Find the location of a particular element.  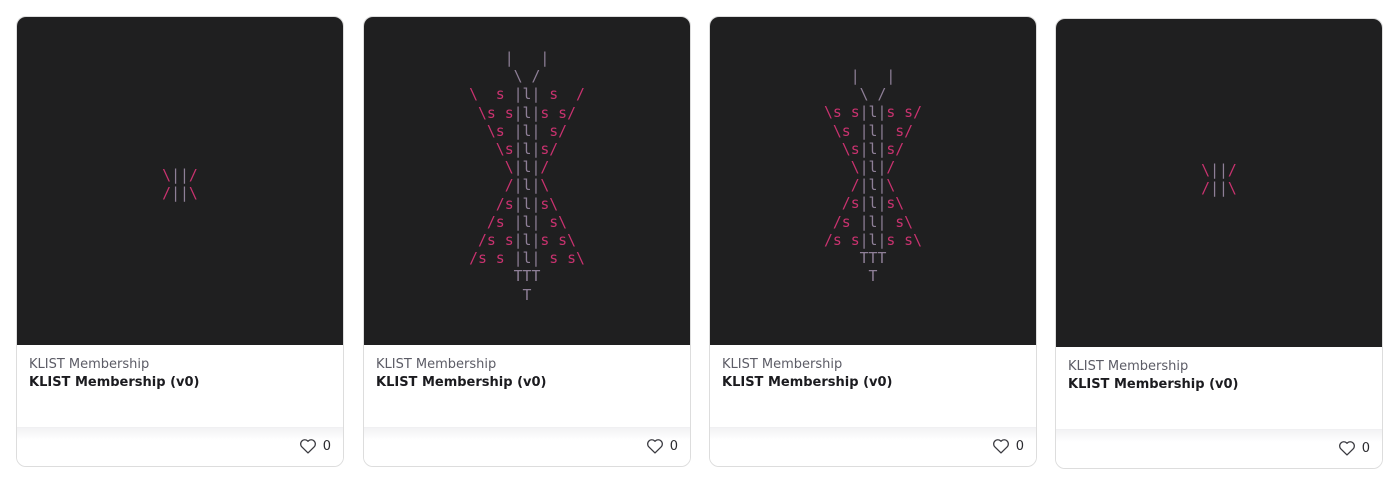

ascii-art-line: \ s |l| s / is located at coordinates (527, 95).